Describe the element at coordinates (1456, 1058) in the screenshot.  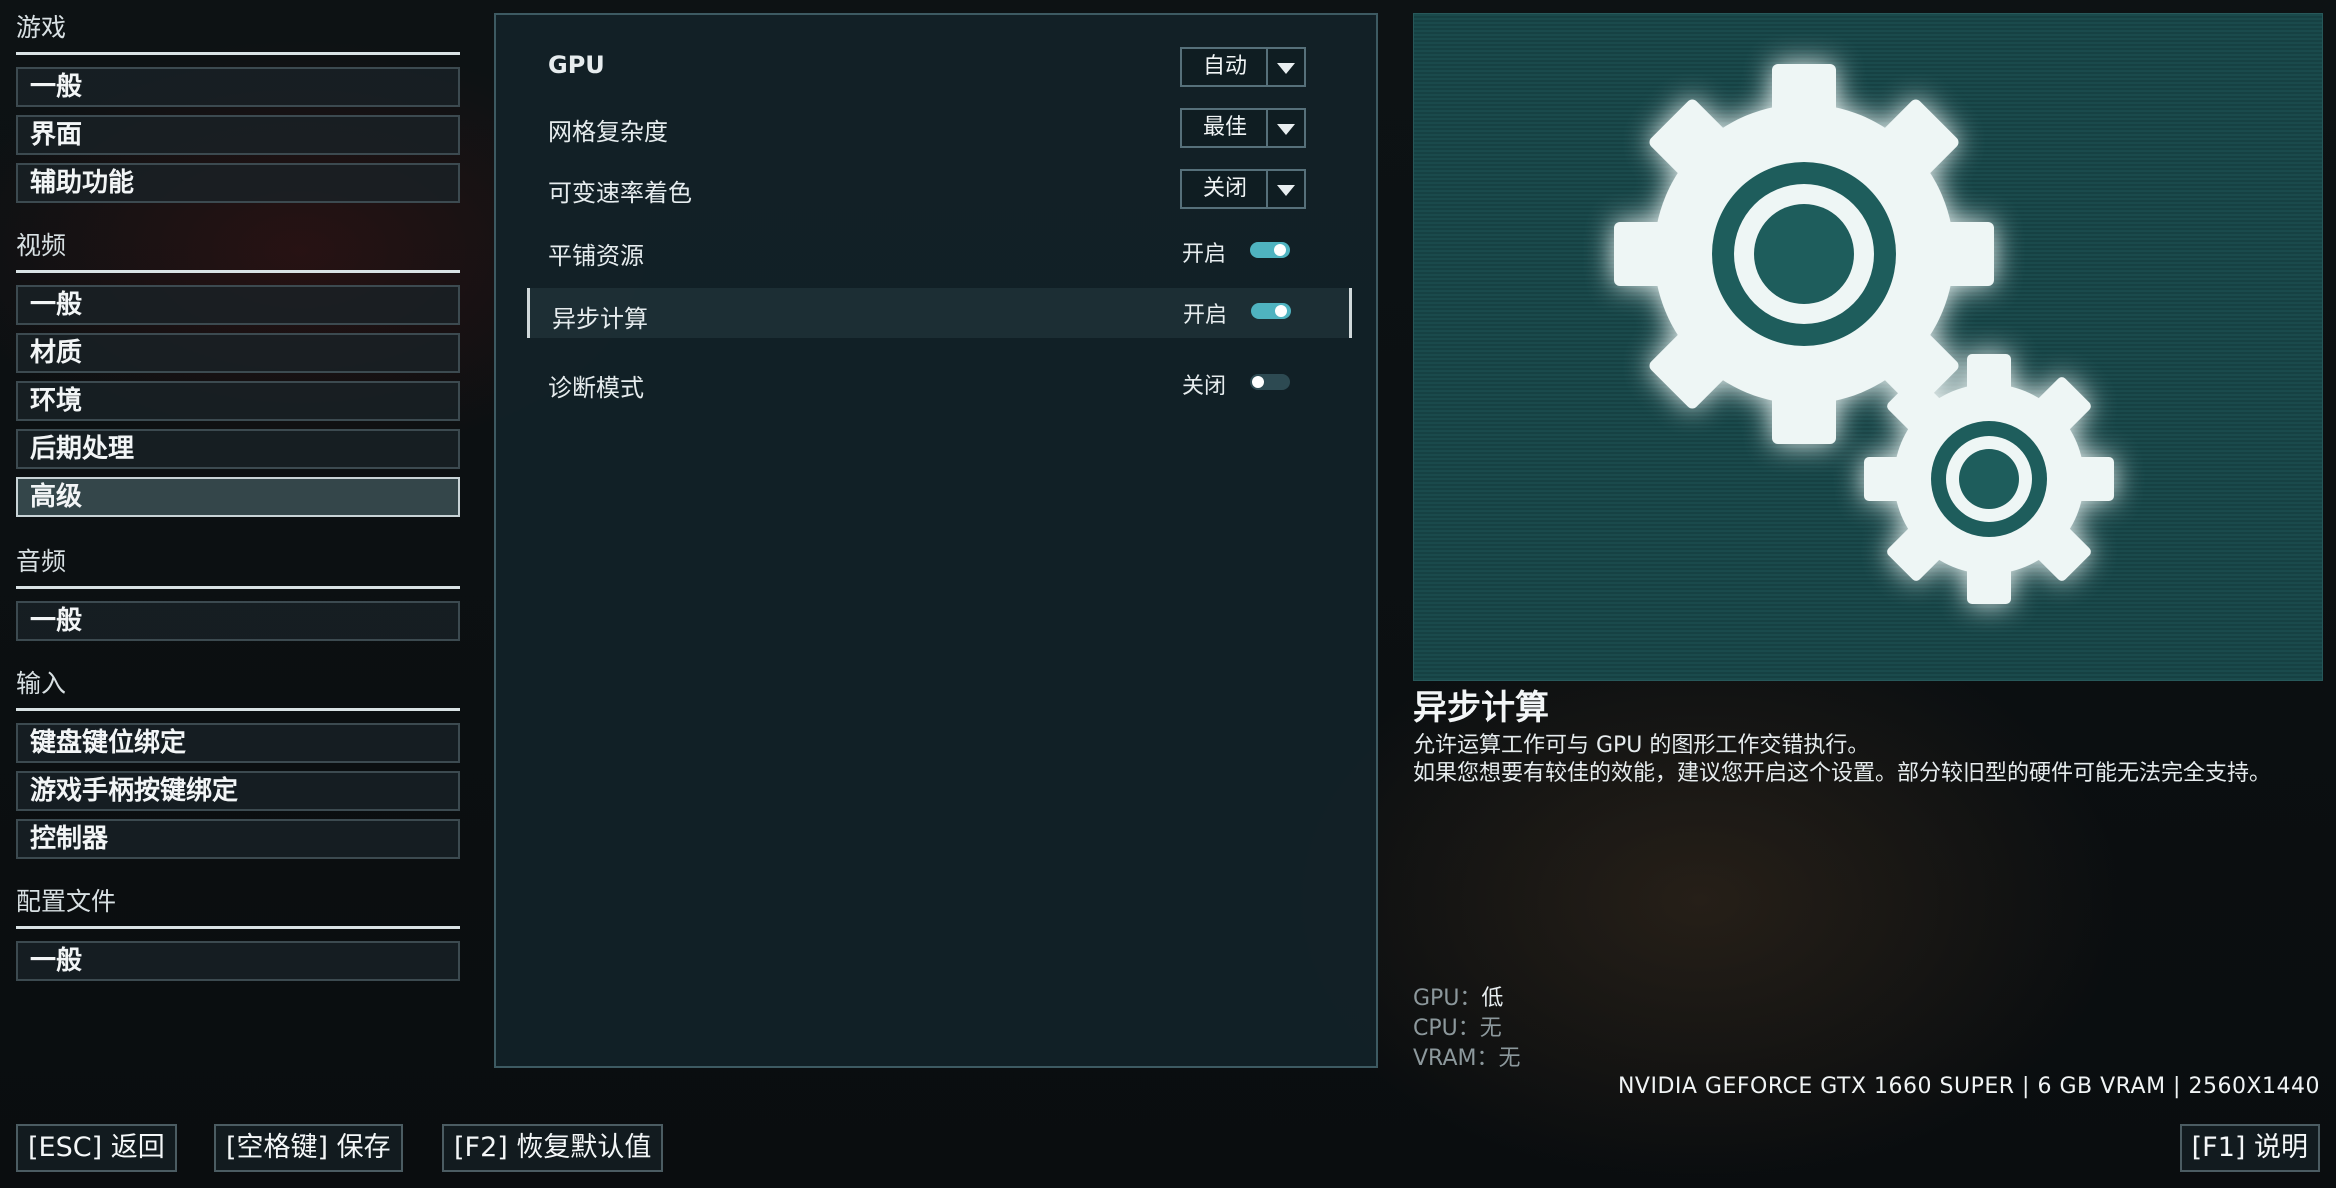
I see `impact-key: VRAM：` at that location.